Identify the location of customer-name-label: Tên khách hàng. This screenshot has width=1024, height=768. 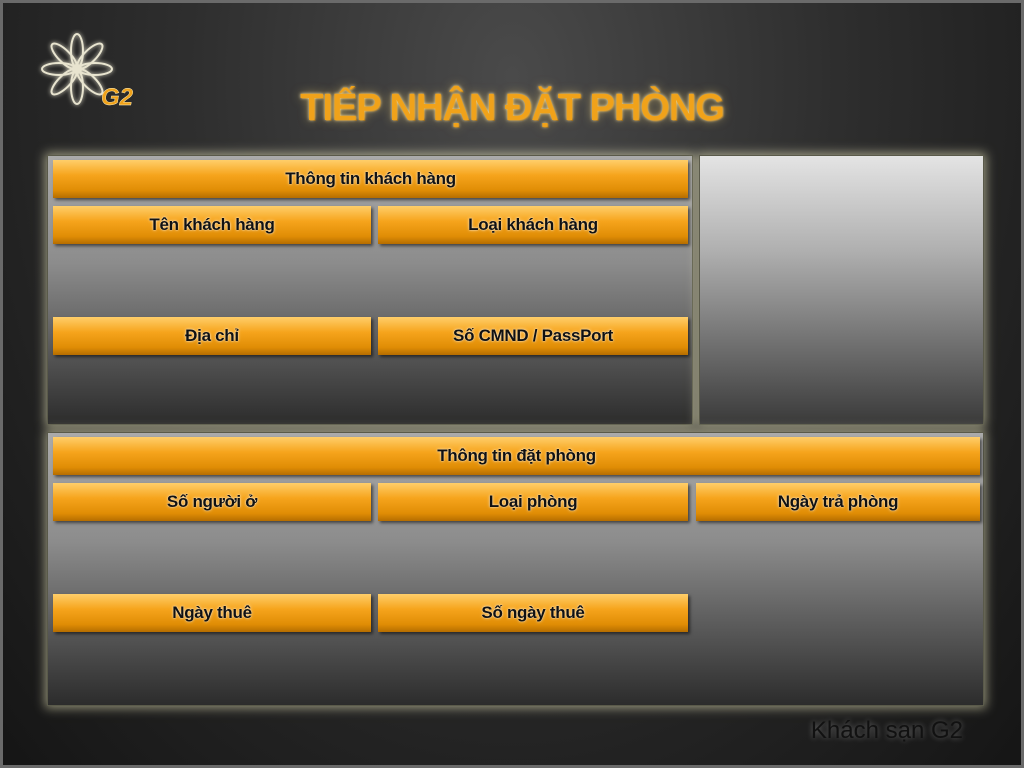
(212, 225).